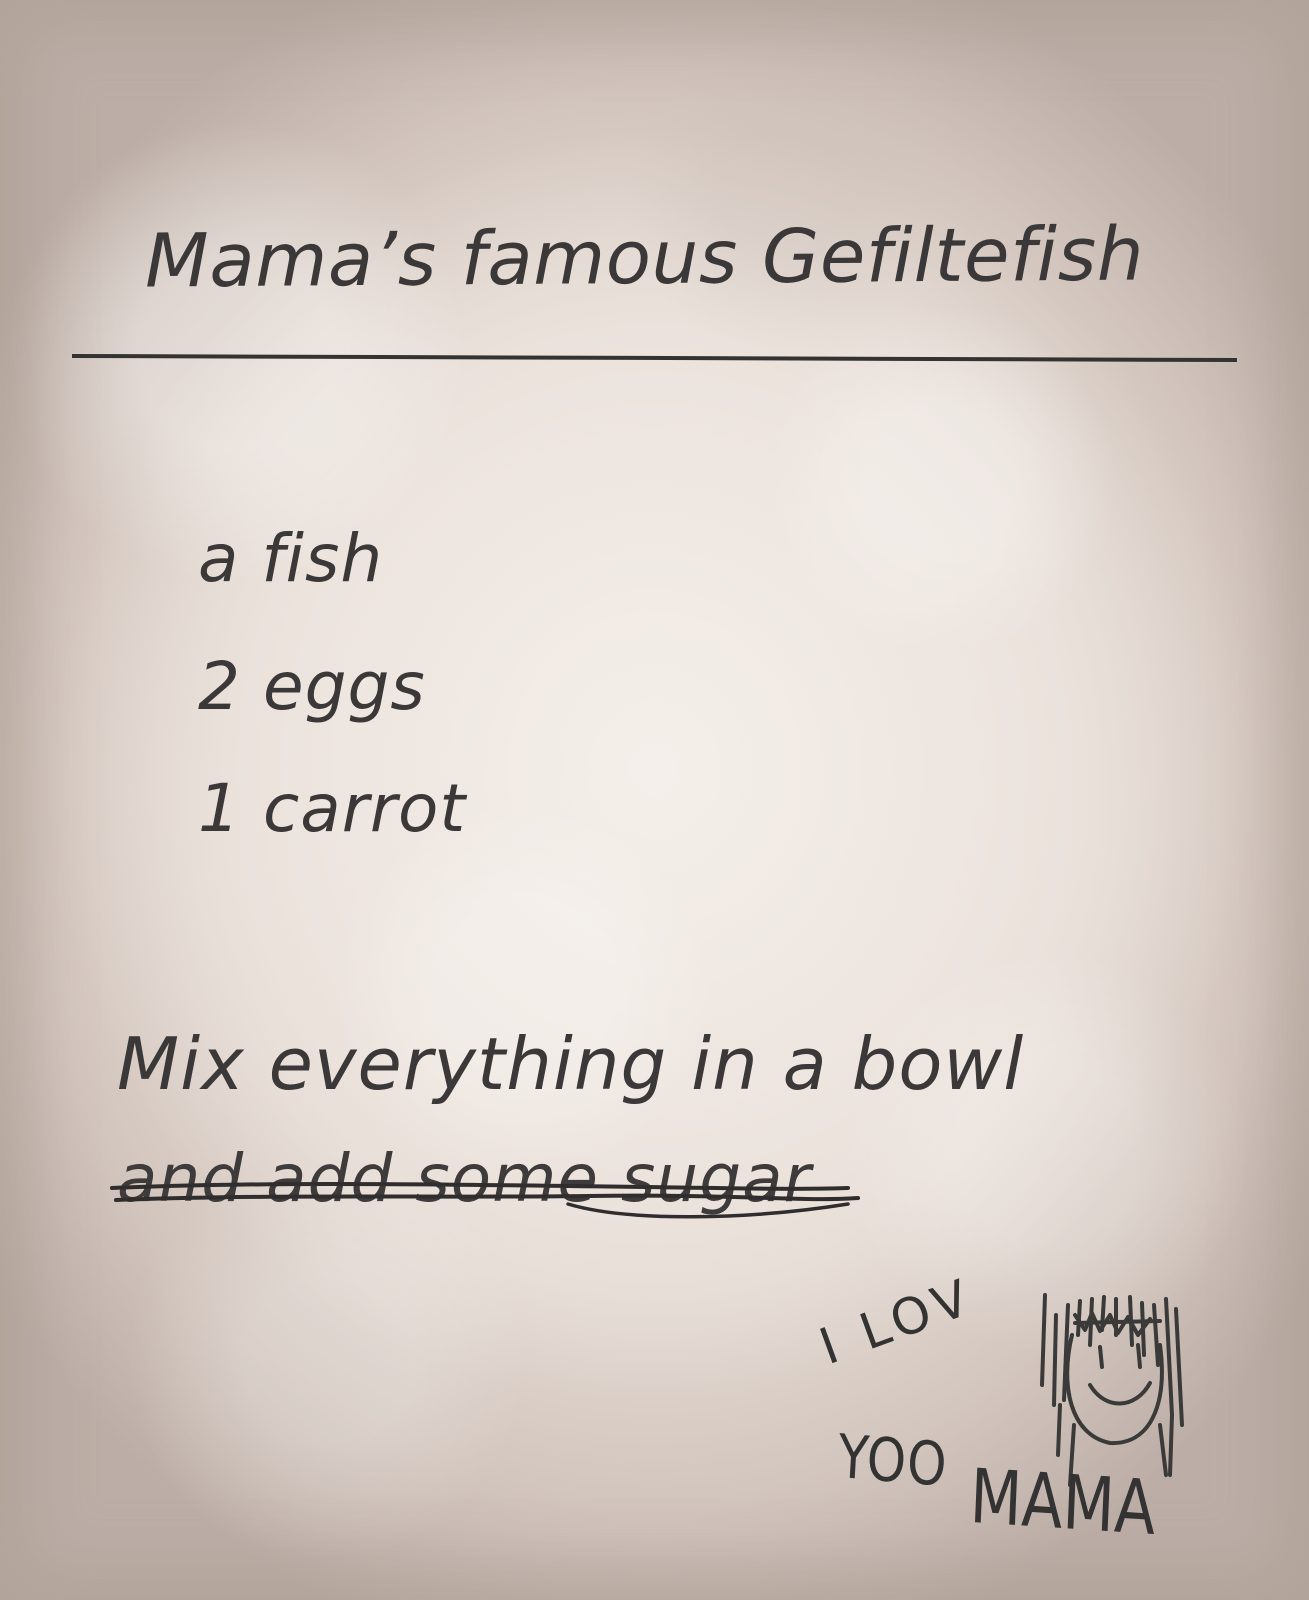  Describe the element at coordinates (312, 686) in the screenshot. I see `ingredient-item: 2 eggs` at that location.